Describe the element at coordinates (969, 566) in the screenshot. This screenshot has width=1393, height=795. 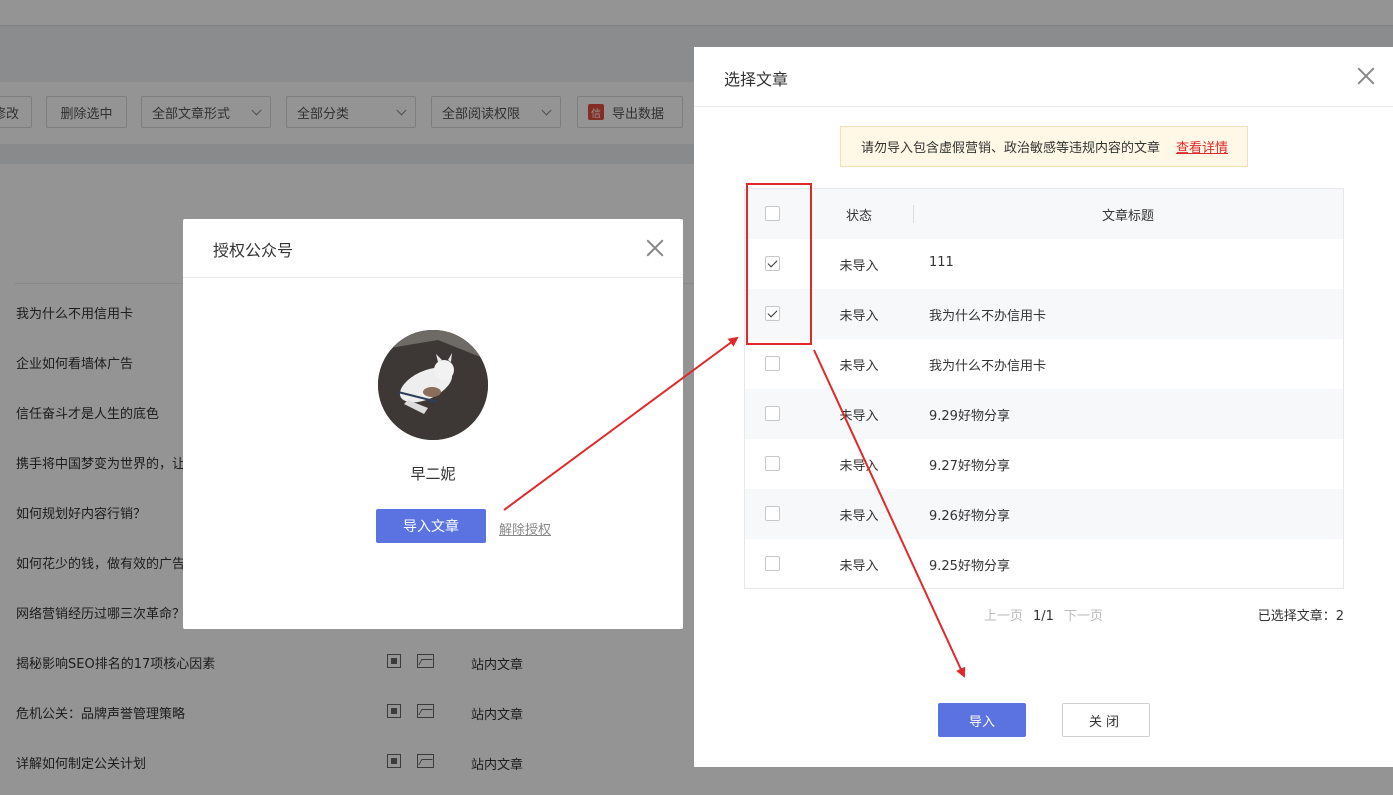
I see `row-title: 9.25好物分享` at that location.